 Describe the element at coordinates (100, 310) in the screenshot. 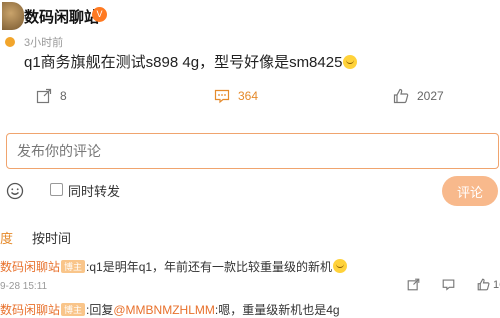

I see `reply-prefix: :回复` at that location.